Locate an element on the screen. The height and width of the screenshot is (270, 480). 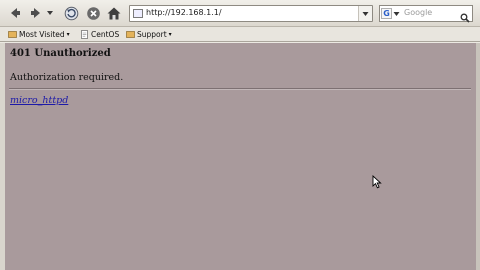
url-dropdown-button is located at coordinates (365, 13).